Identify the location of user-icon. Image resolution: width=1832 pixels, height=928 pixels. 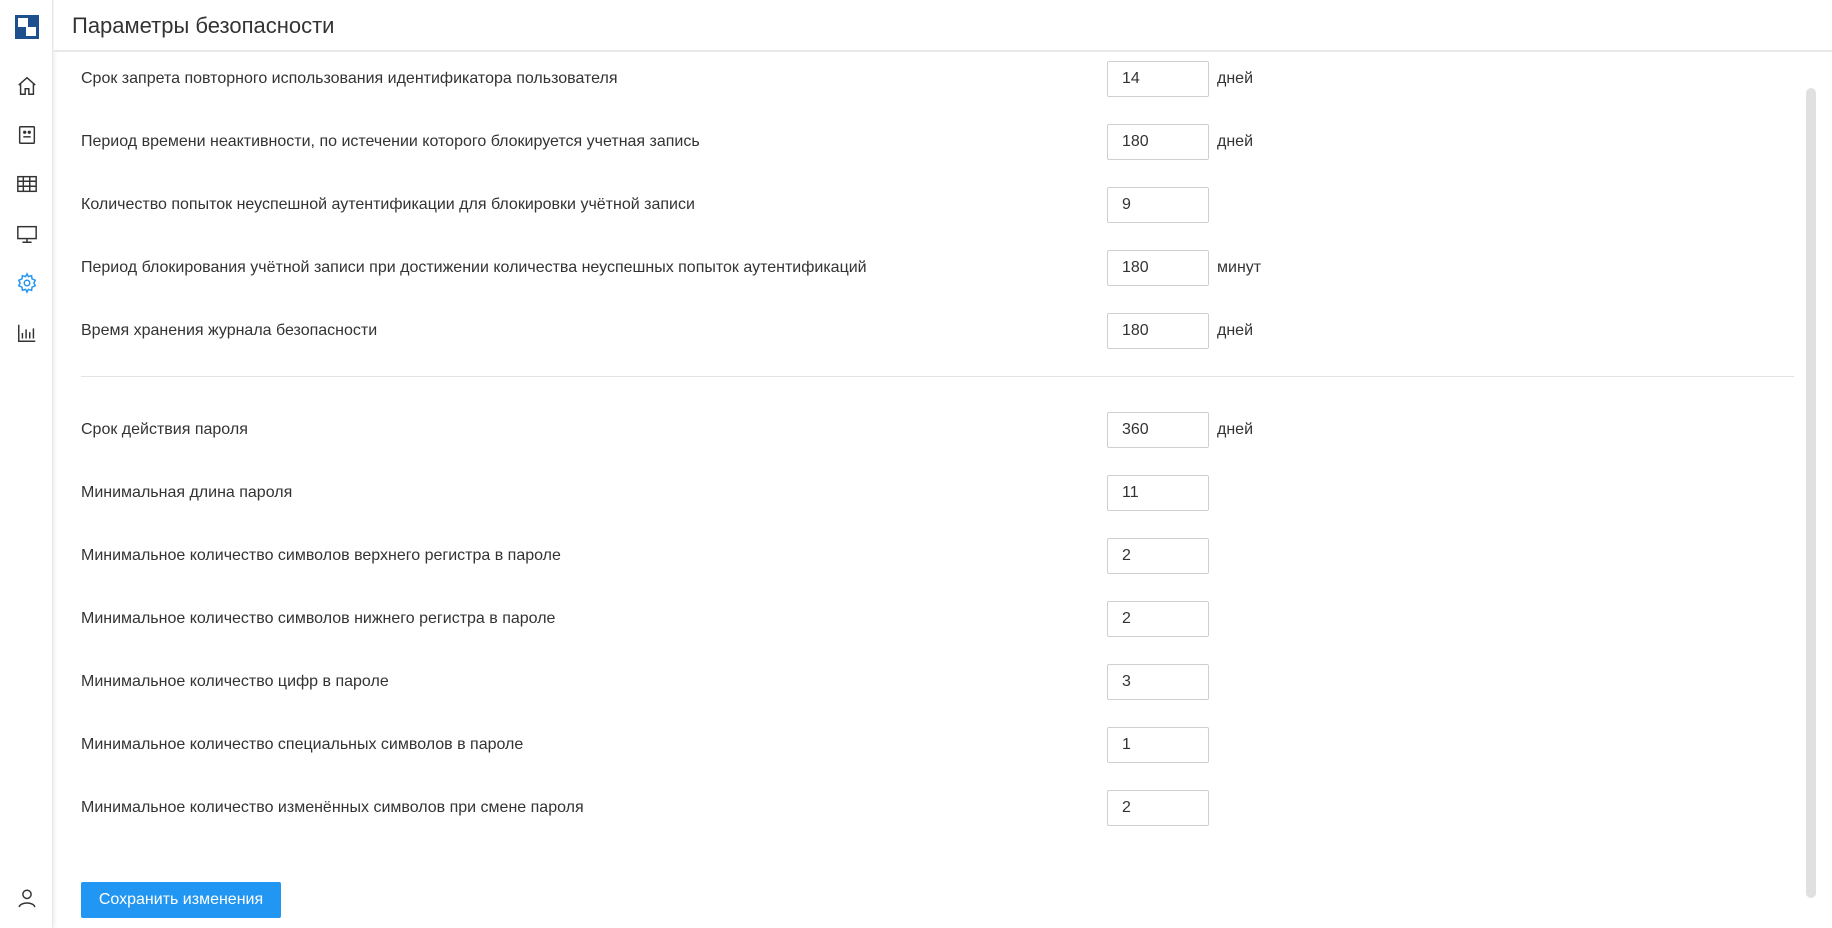
(27, 900).